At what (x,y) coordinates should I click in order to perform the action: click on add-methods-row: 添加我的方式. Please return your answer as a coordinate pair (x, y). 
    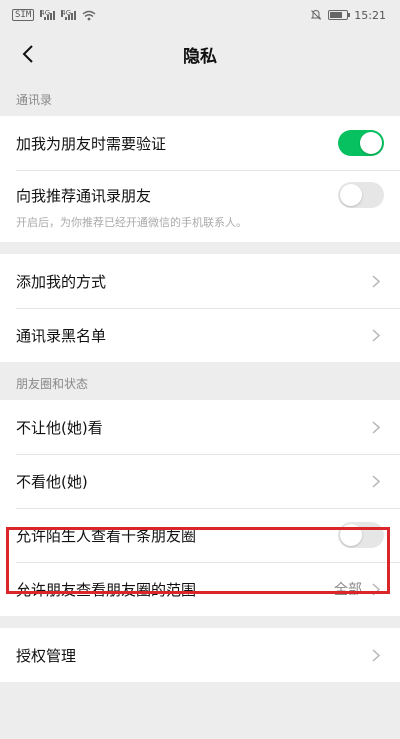
    Looking at the image, I should click on (200, 281).